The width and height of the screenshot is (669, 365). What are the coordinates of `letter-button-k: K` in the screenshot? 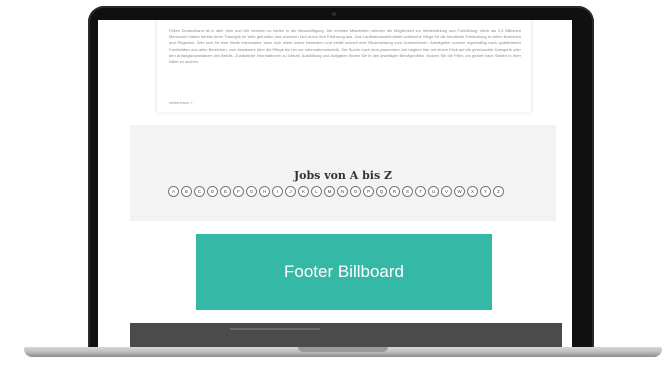 It's located at (303, 191).